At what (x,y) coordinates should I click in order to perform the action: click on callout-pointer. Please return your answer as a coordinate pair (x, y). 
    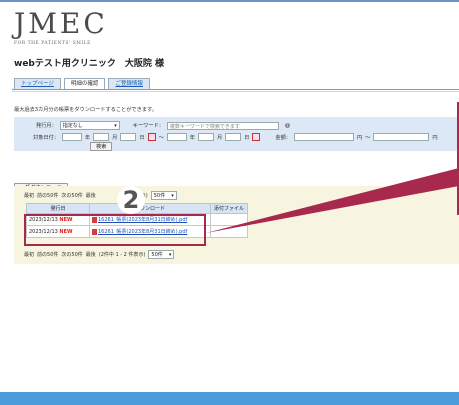
    Looking at the image, I should click on (332, 200).